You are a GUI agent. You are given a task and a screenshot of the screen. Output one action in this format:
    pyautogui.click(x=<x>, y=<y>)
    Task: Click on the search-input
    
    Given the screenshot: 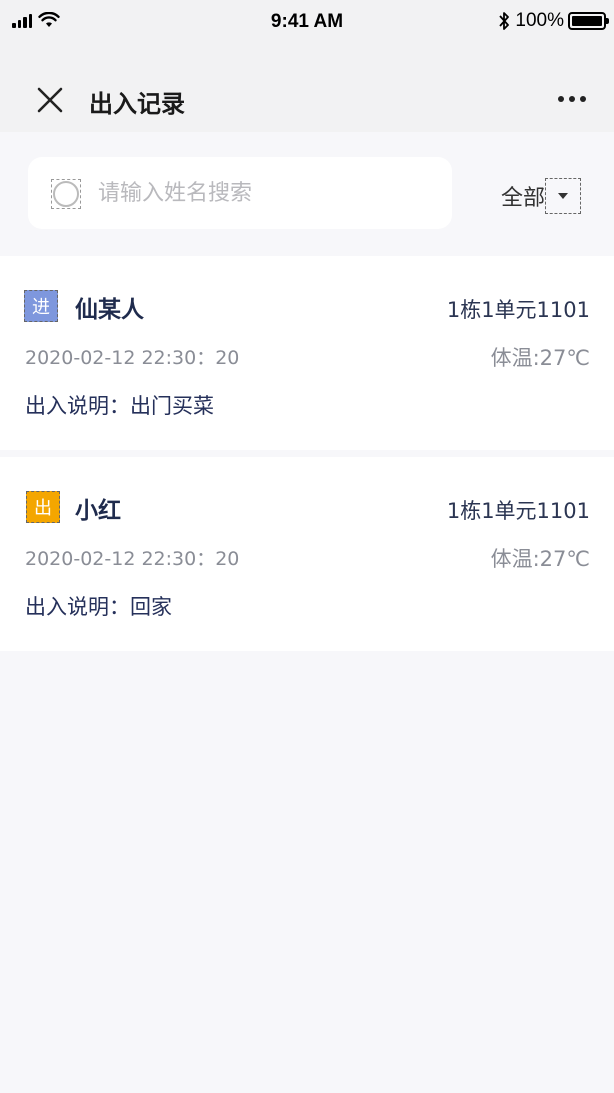 What is the action you would take?
    pyautogui.click(x=268, y=193)
    